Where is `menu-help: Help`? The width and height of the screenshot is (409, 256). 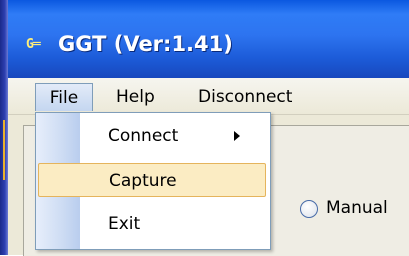
menu-help: Help is located at coordinates (135, 97).